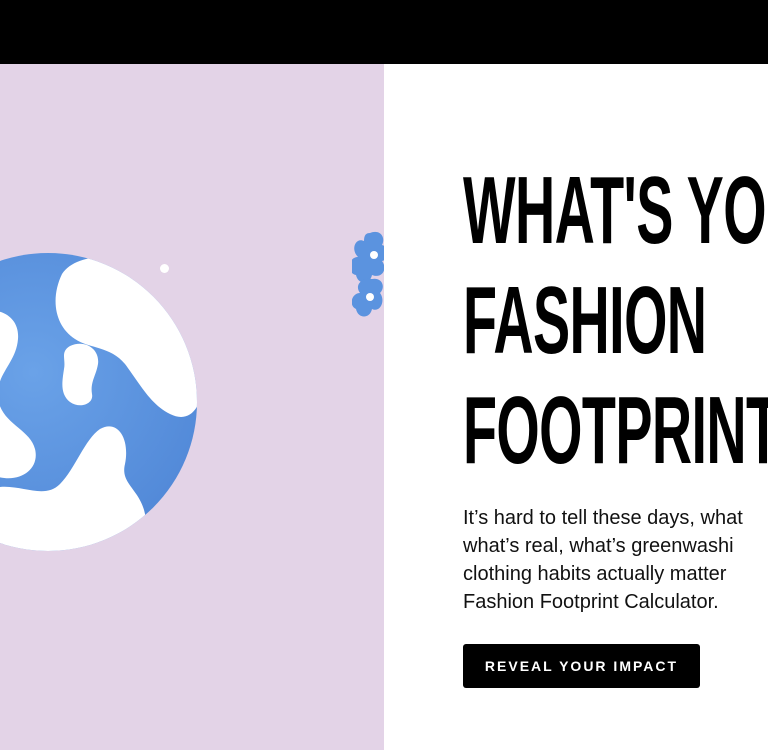 The image size is (768, 750). What do you see at coordinates (581, 666) in the screenshot?
I see `reveal-impact-button: REVEAL YOUR IMPACT` at bounding box center [581, 666].